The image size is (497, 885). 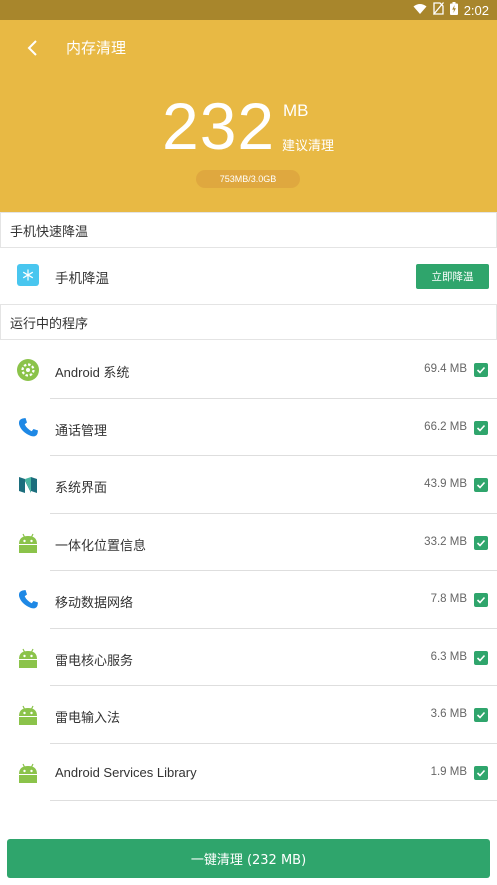 What do you see at coordinates (248, 485) in the screenshot?
I see `list-item: 系统界面 43.9 MB` at bounding box center [248, 485].